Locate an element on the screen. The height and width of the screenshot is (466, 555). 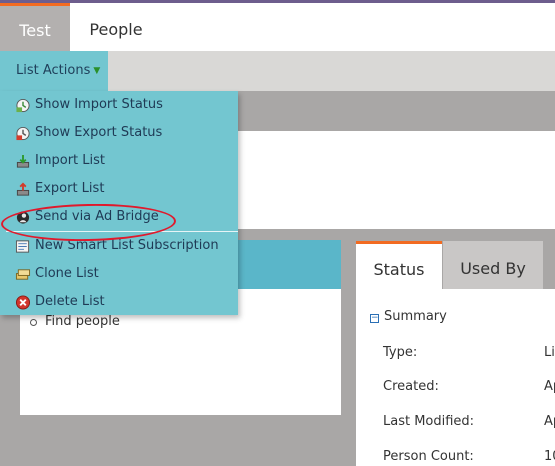
tab-used-by: Used By is located at coordinates (493, 265).